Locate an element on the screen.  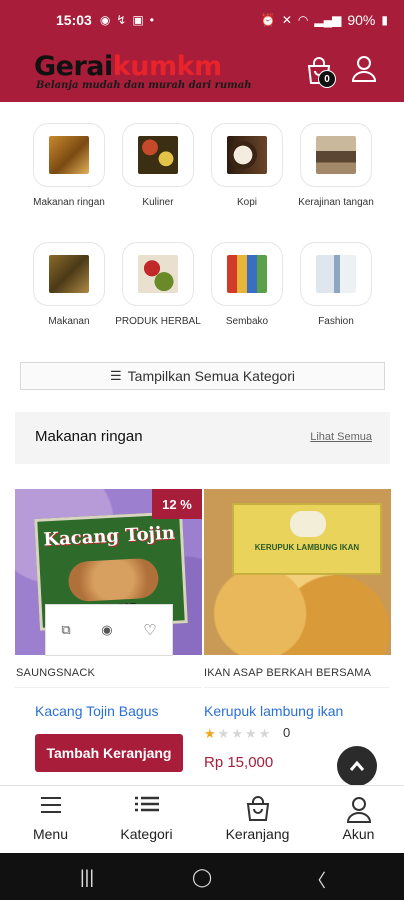
home-button: ◯ is located at coordinates (202, 877).